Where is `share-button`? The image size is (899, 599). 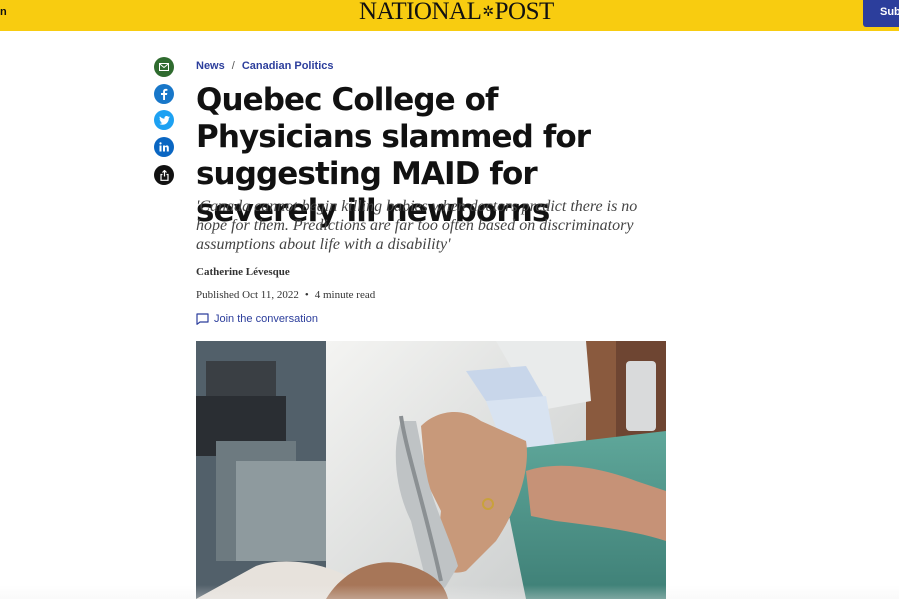
share-button is located at coordinates (164, 175).